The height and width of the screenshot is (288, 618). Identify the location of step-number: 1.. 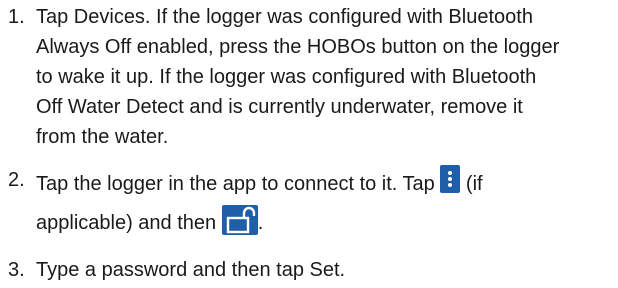
(16, 17).